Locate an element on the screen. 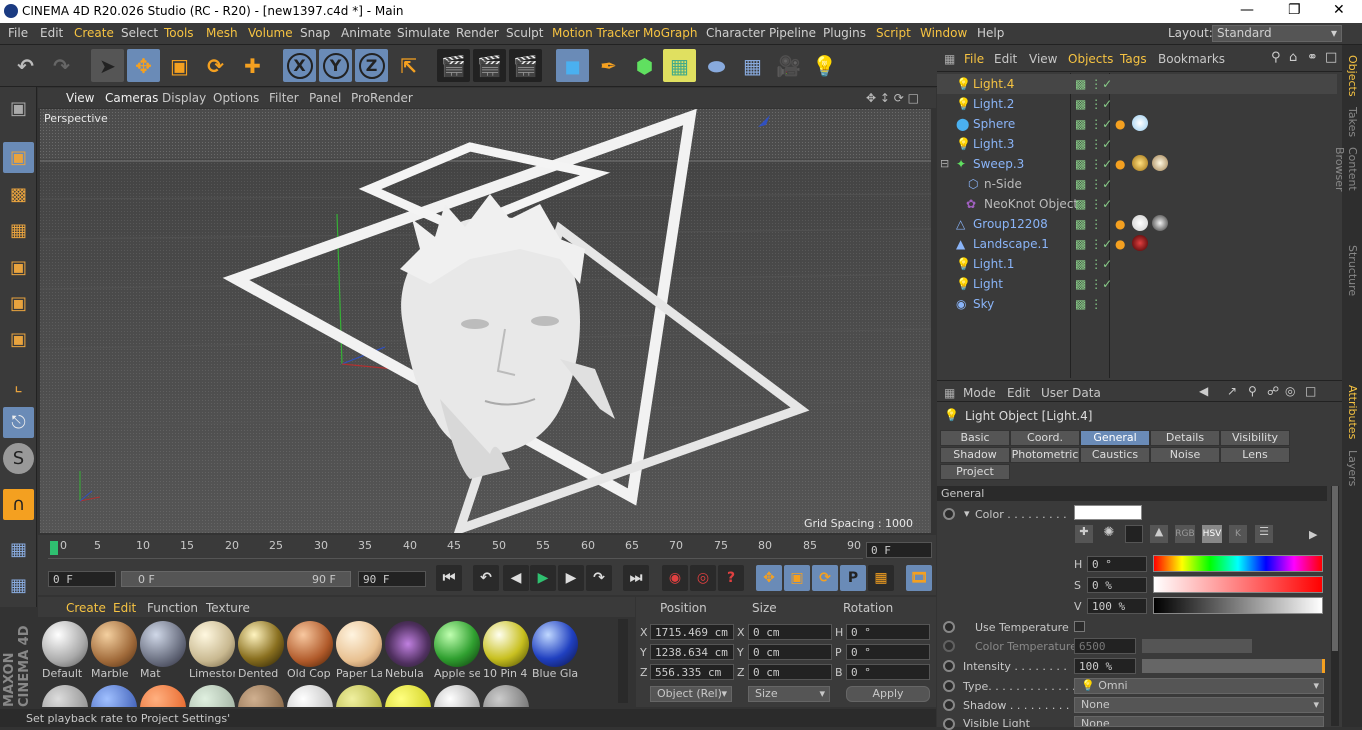 The height and width of the screenshot is (730, 1362). rgb-mode-button: RGB is located at coordinates (1185, 534).